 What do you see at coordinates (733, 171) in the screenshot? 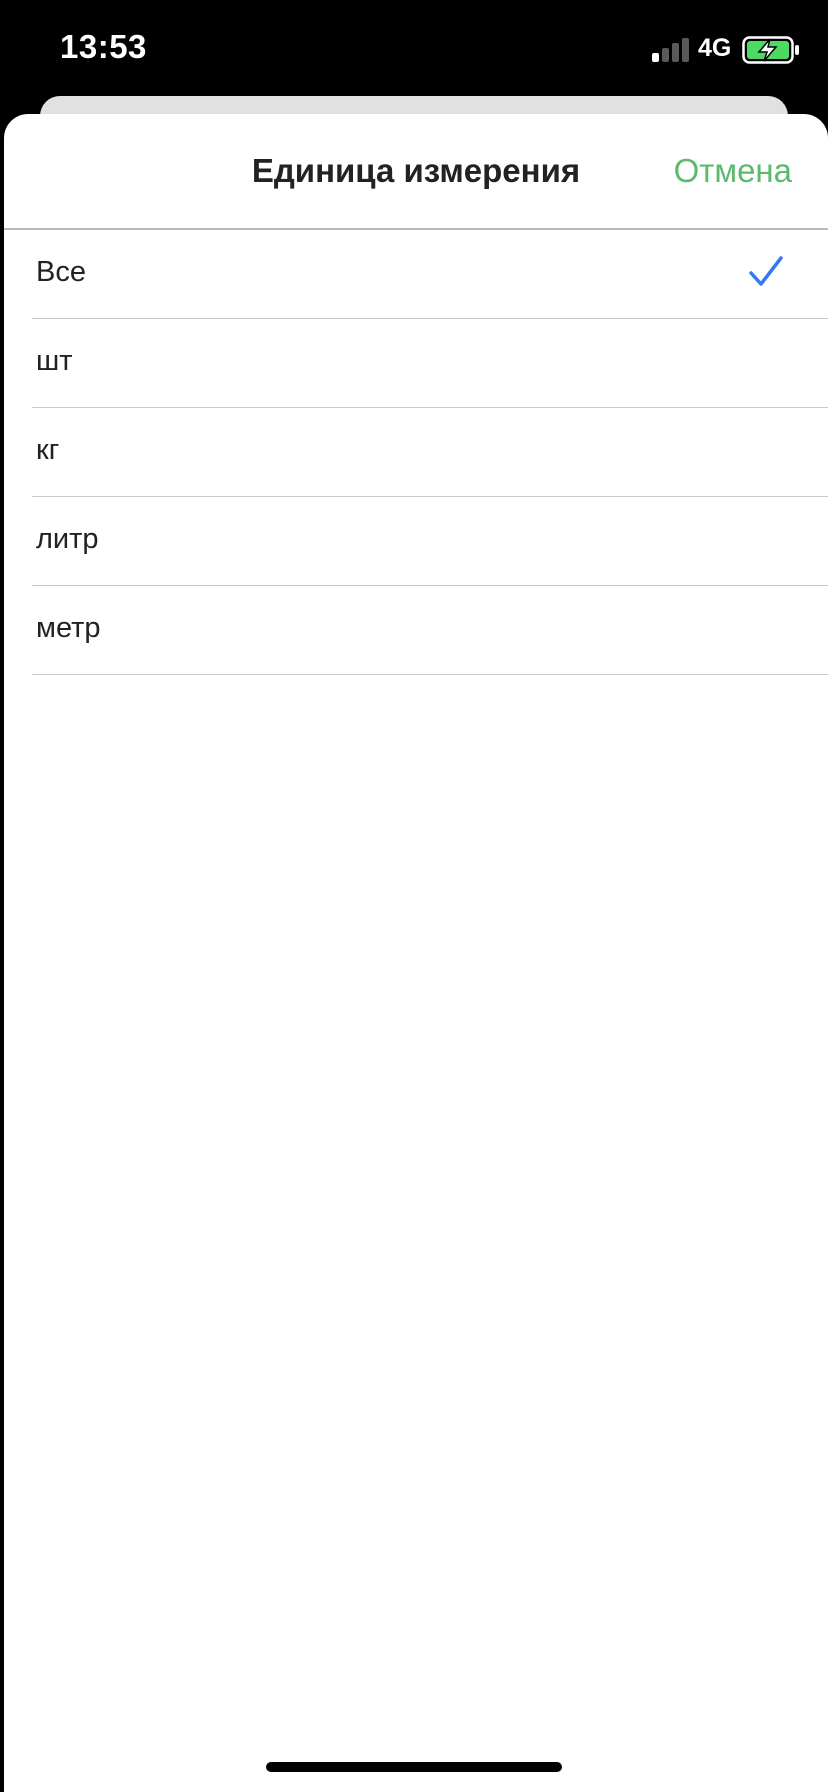
I see `cancel-button: Отмена` at bounding box center [733, 171].